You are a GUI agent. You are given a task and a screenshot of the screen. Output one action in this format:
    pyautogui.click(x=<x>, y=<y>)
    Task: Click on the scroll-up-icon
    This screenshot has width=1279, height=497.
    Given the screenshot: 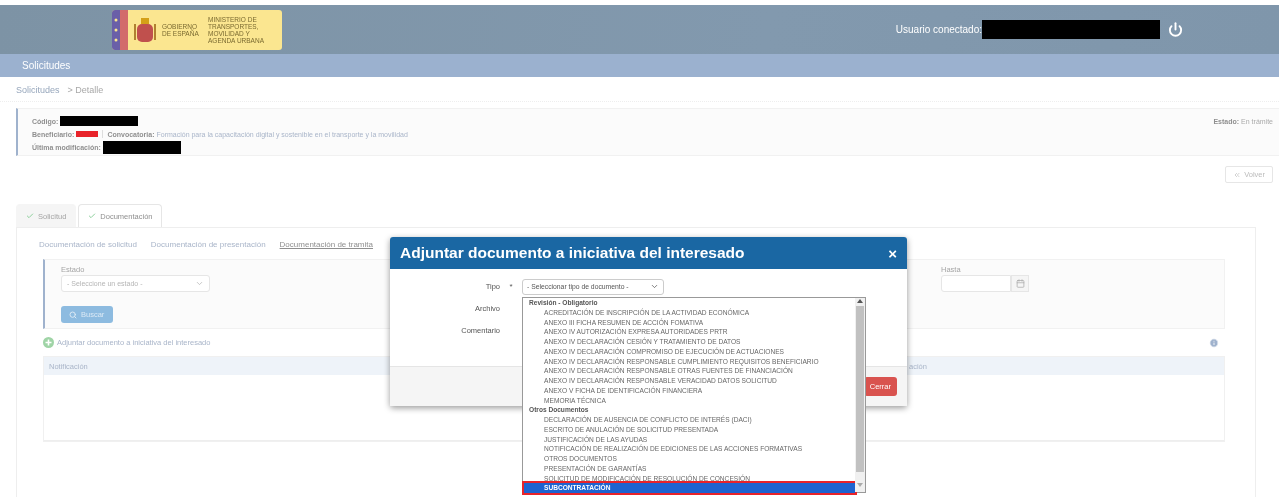 What is the action you would take?
    pyautogui.click(x=860, y=301)
    